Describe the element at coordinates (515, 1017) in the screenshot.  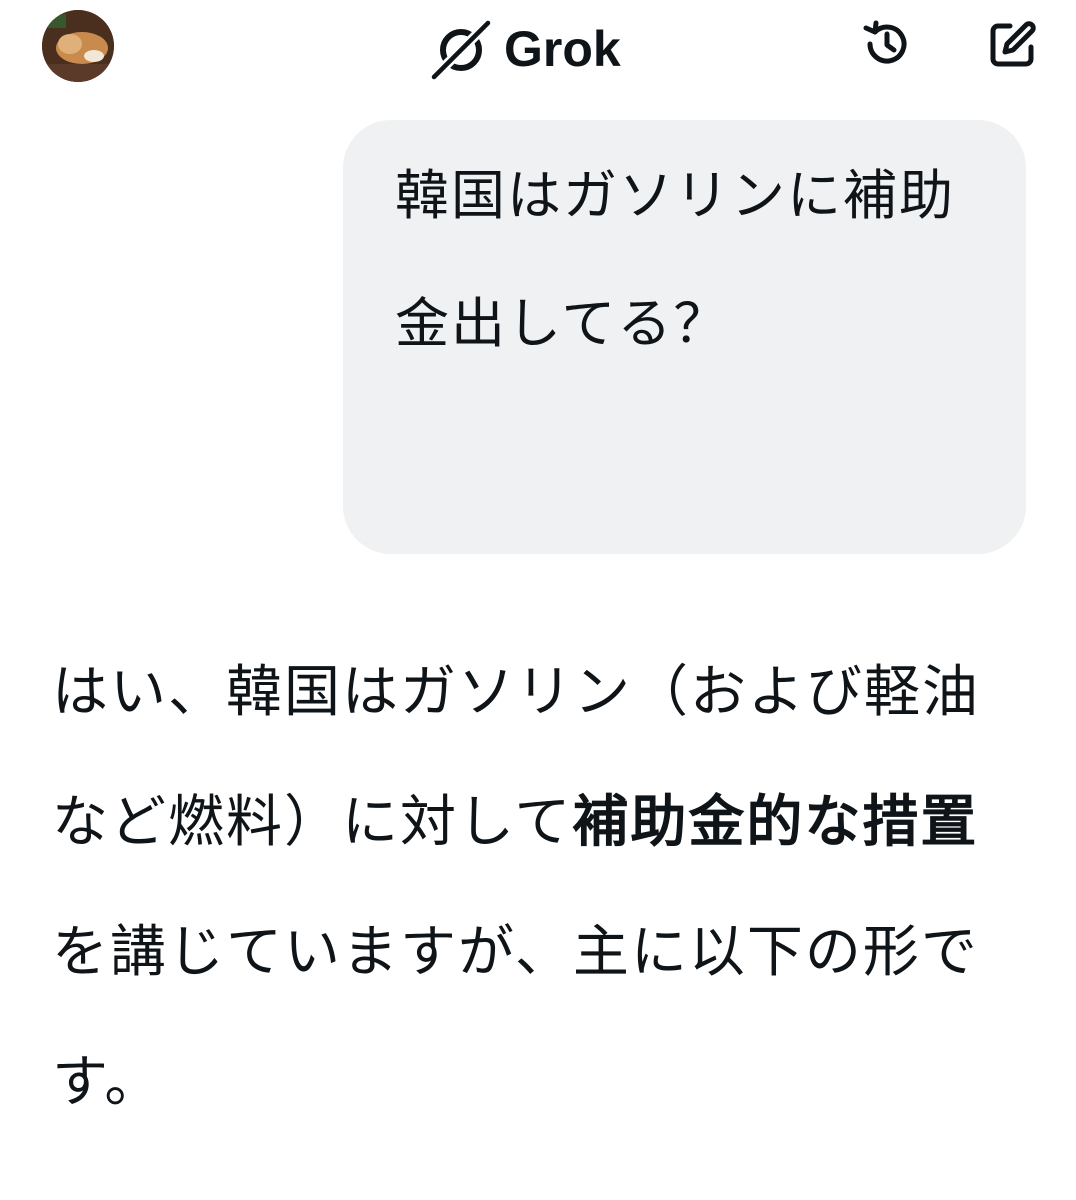
I see `reply-text-part2: を講じていますが、主に以下の形です。` at that location.